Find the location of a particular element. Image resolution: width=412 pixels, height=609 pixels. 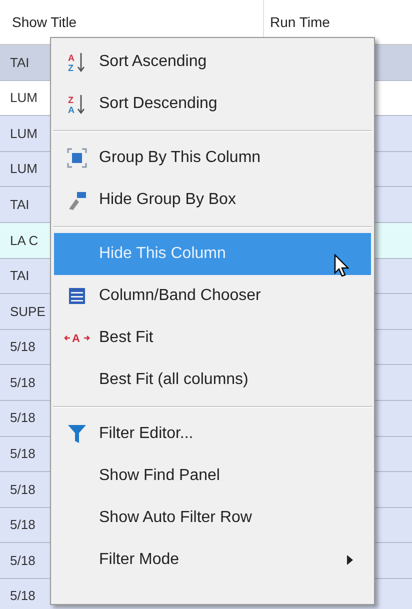

menu-item: A Z Sort Ascending is located at coordinates (212, 62).